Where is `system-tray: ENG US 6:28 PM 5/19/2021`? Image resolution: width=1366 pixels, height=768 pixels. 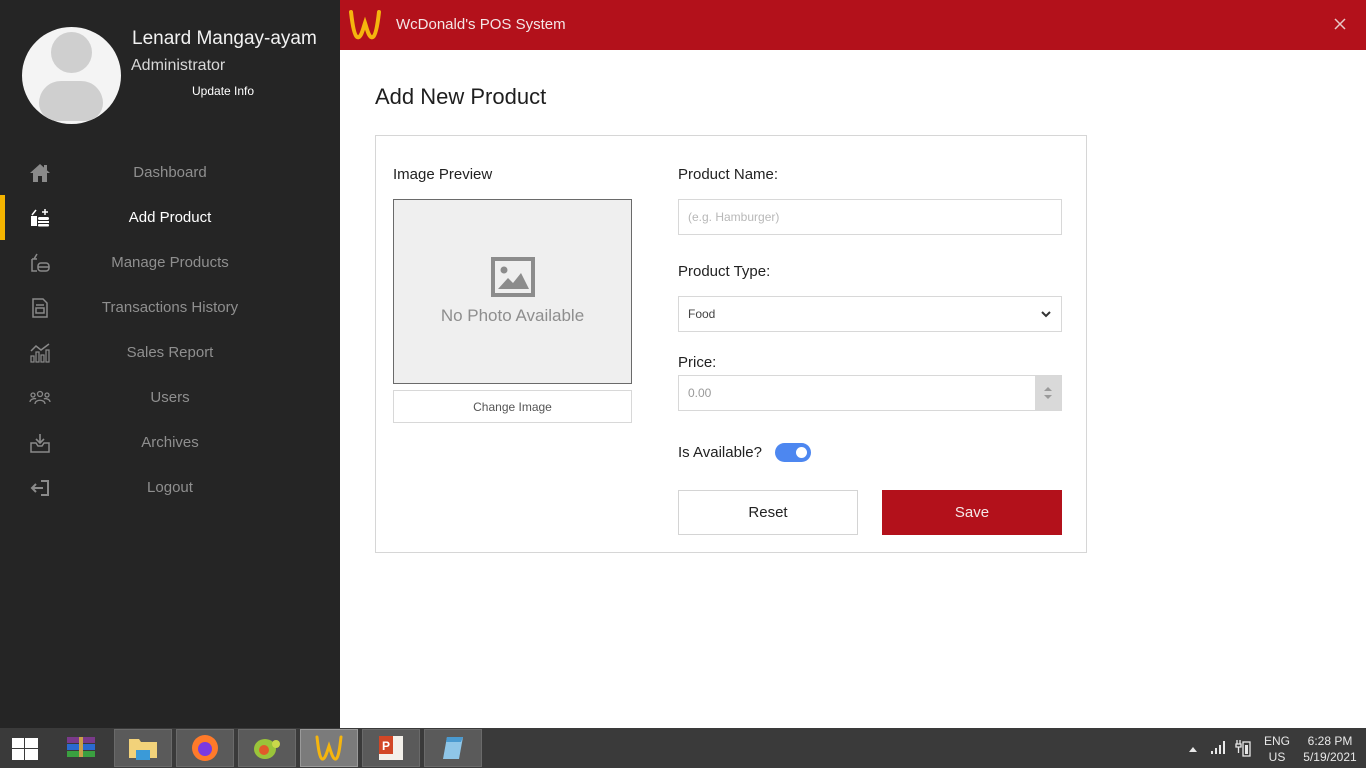 system-tray: ENG US 6:28 PM 5/19/2021 is located at coordinates (1266, 748).